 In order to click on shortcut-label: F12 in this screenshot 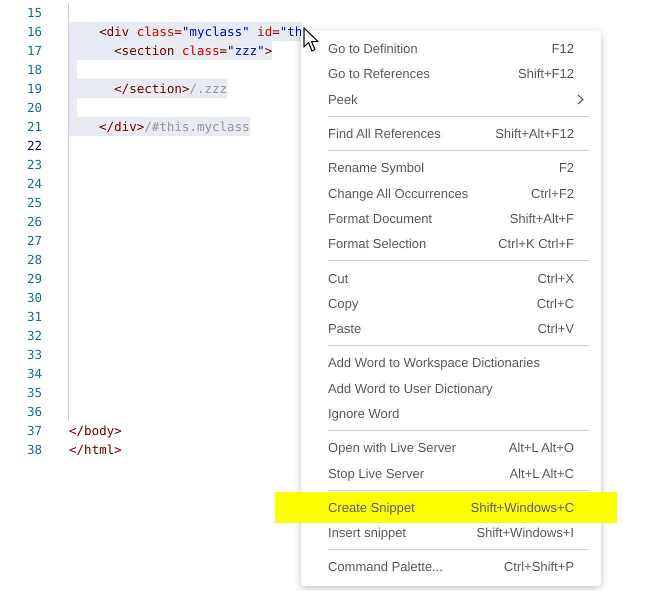, I will do `click(563, 48)`.